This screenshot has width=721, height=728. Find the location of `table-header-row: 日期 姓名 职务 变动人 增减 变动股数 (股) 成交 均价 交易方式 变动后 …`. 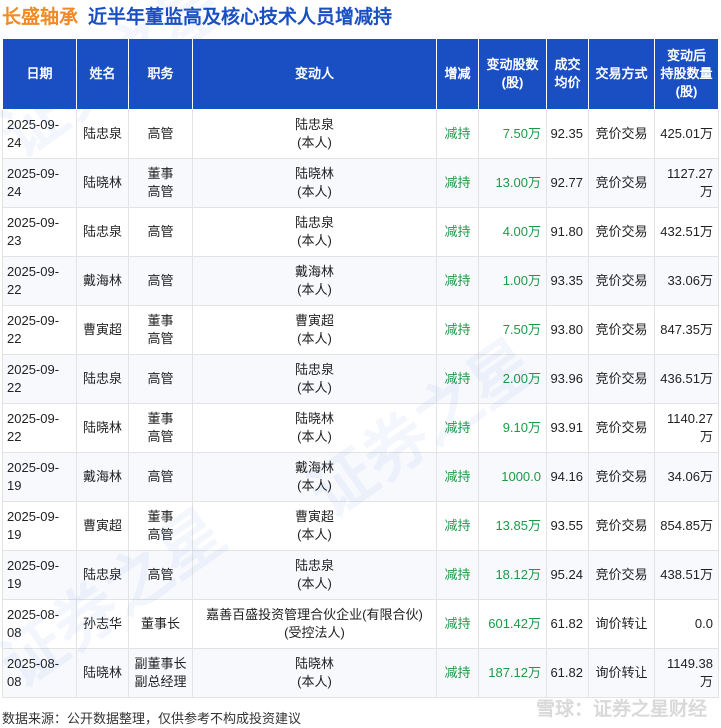

table-header-row: 日期 姓名 职务 变动人 增减 变动股数 (股) 成交 均价 交易方式 变动后 … is located at coordinates (360, 74).